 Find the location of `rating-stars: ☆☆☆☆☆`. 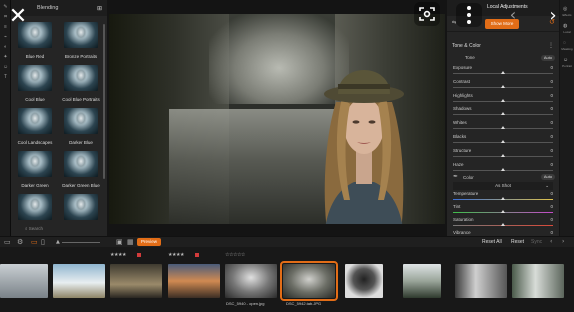

rating-stars: ☆☆☆☆☆ is located at coordinates (235, 255).